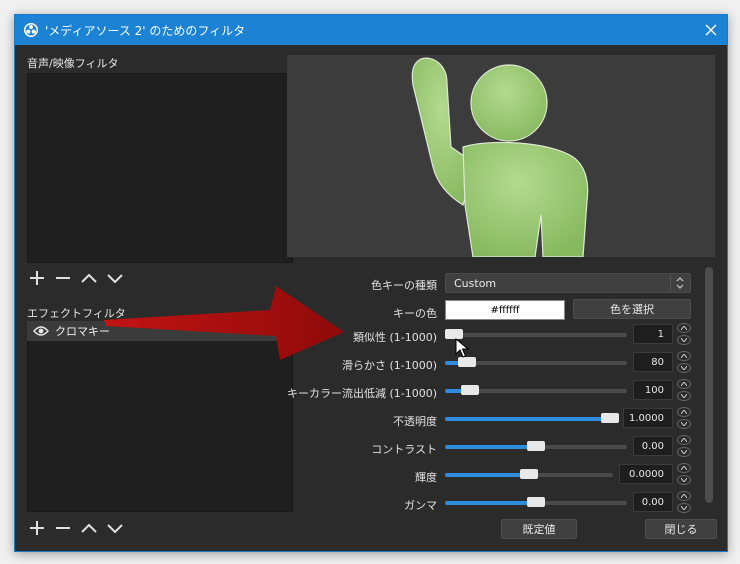 Image resolution: width=740 pixels, height=564 pixels. I want to click on gamma-label: ガンマ, so click(420, 505).